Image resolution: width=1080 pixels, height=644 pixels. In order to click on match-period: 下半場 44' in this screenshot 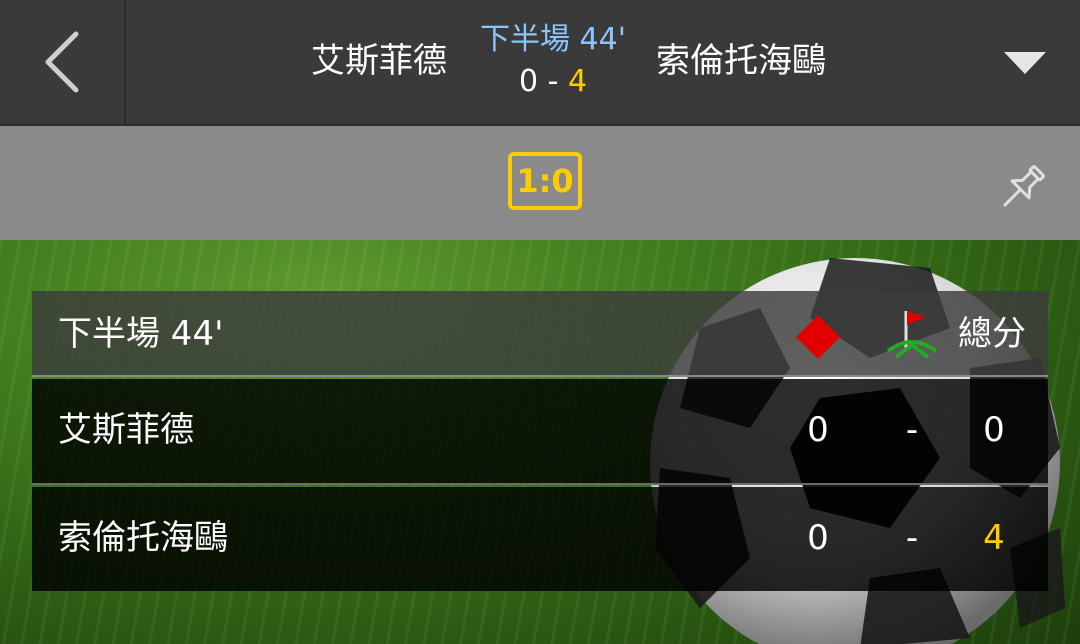, I will do `click(553, 39)`.